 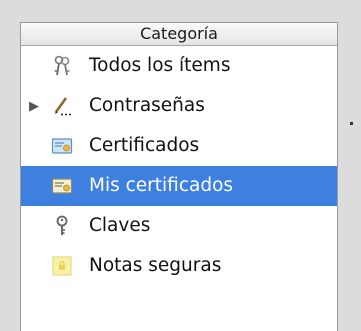 What do you see at coordinates (179, 226) in the screenshot?
I see `category-item-keys: Claves` at bounding box center [179, 226].